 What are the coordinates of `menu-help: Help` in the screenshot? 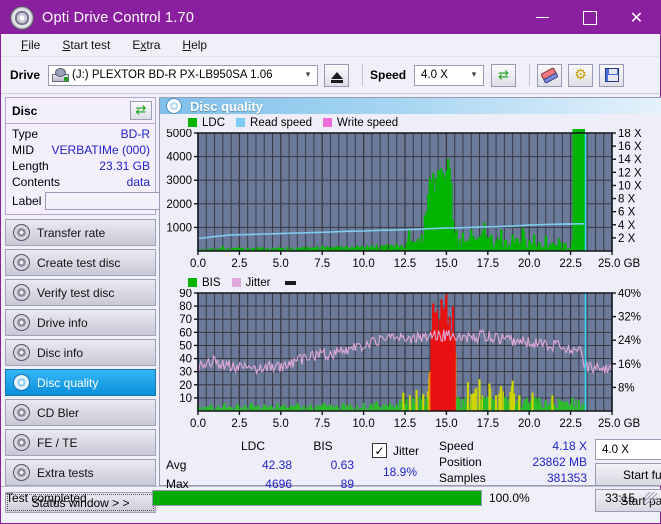 It's located at (194, 45).